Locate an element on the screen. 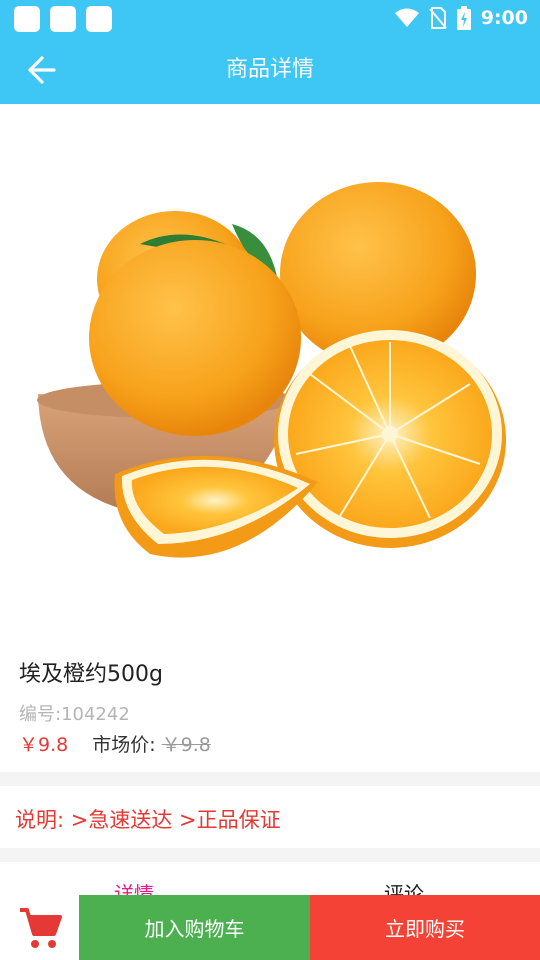  battery-charging-icon is located at coordinates (463, 18).